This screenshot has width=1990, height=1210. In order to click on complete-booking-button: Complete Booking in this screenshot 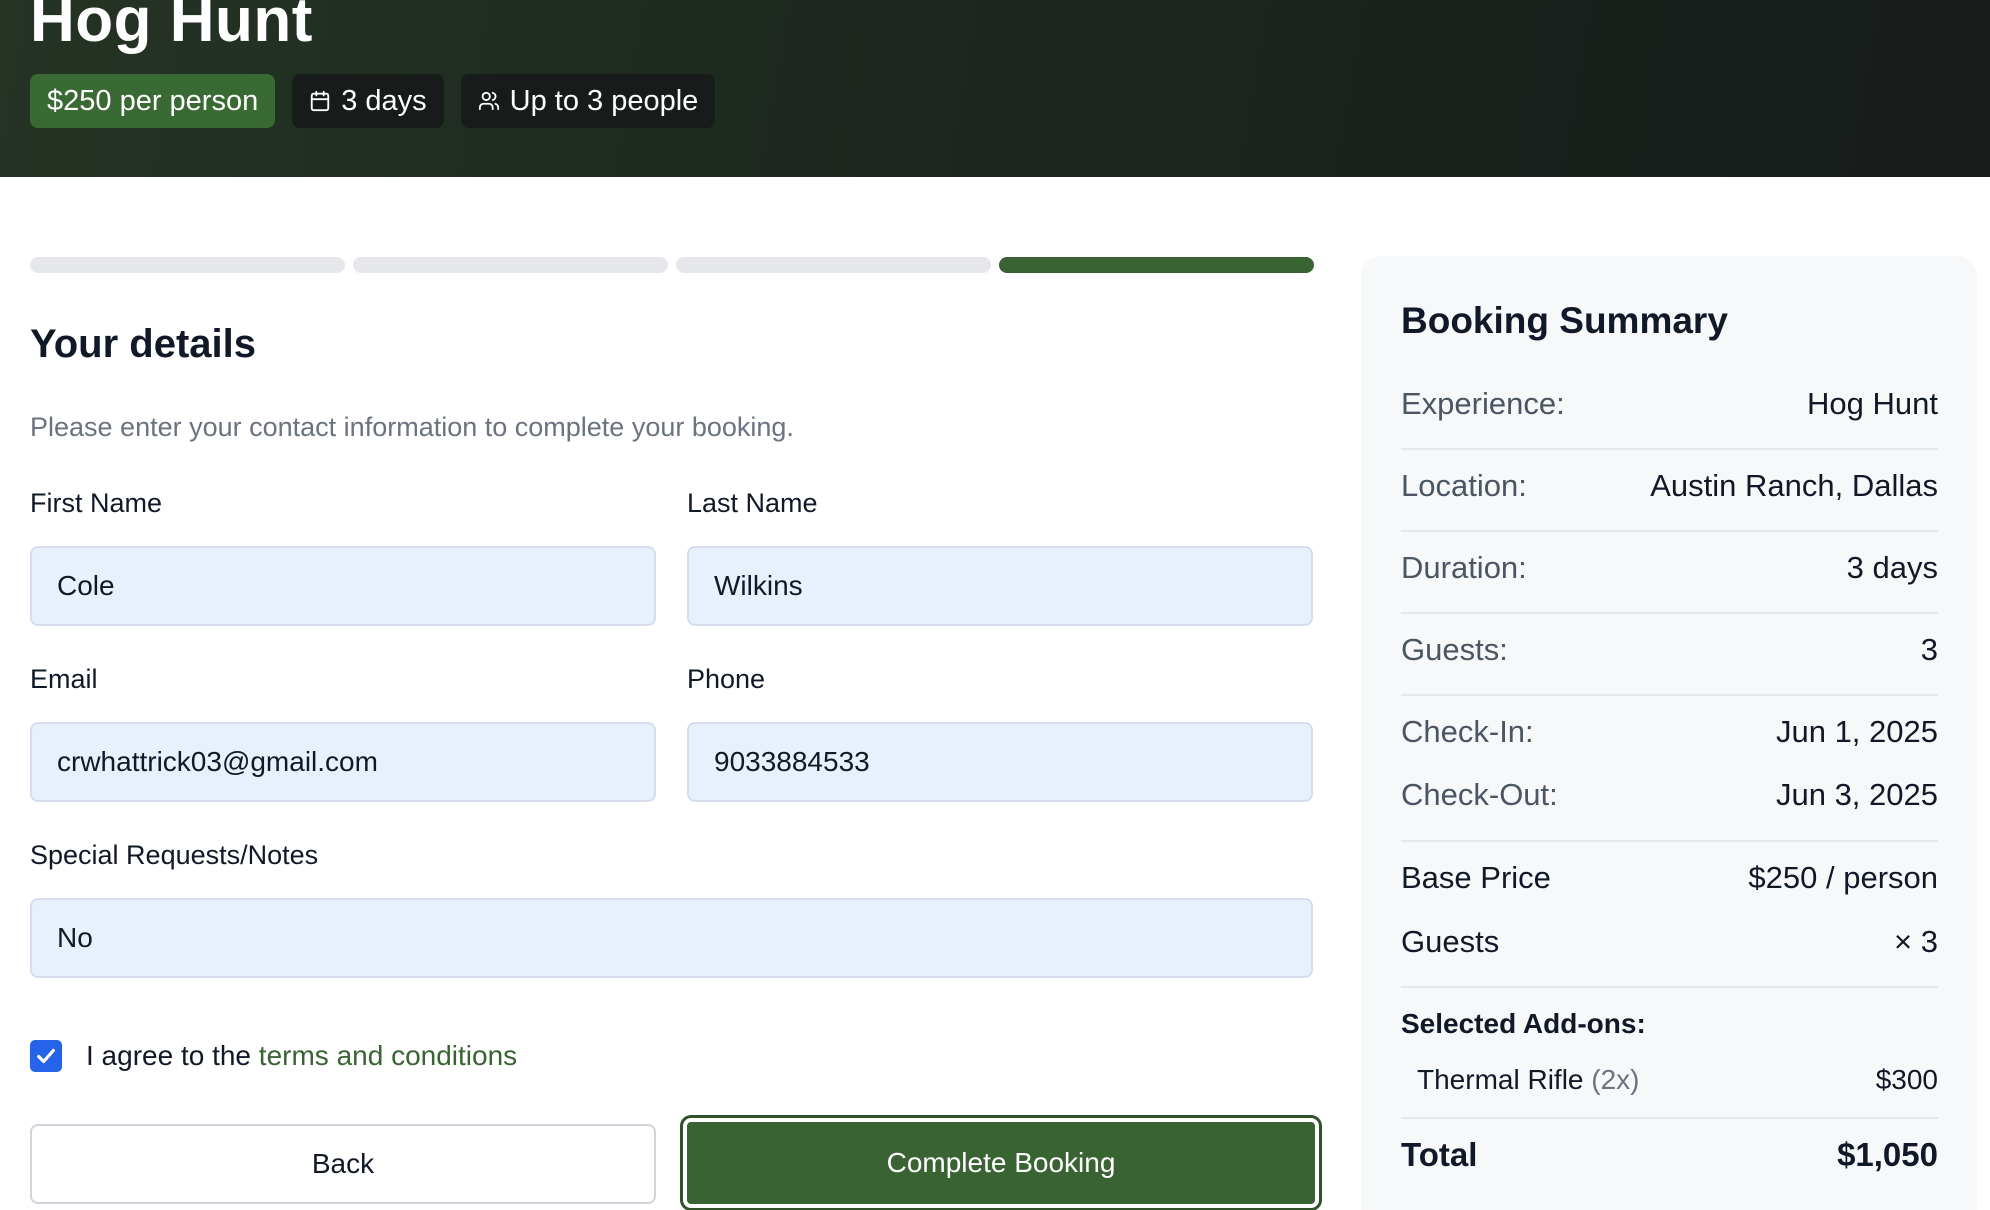, I will do `click(1001, 1163)`.